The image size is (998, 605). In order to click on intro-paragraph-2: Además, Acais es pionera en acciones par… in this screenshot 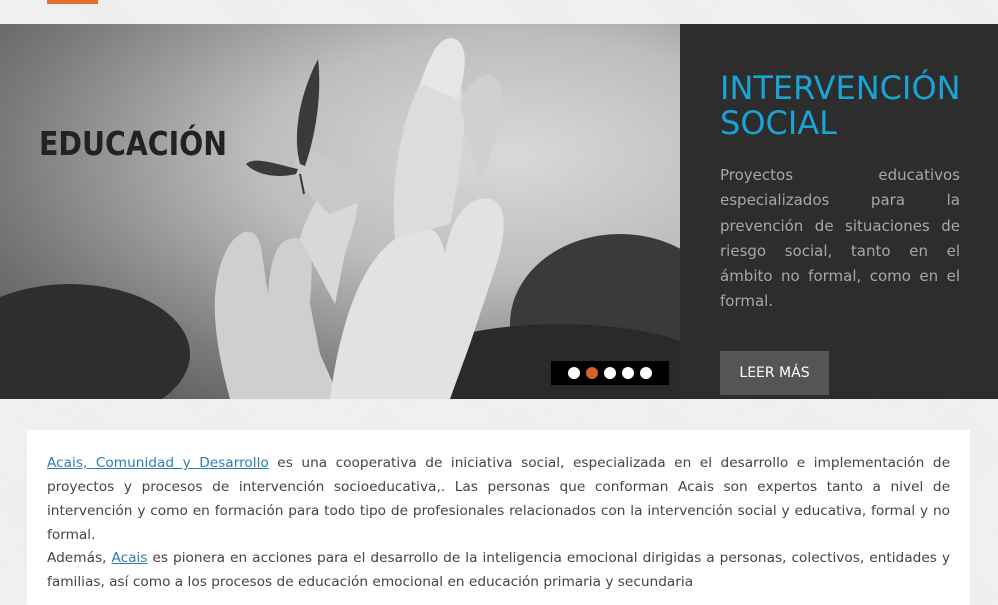, I will do `click(498, 570)`.